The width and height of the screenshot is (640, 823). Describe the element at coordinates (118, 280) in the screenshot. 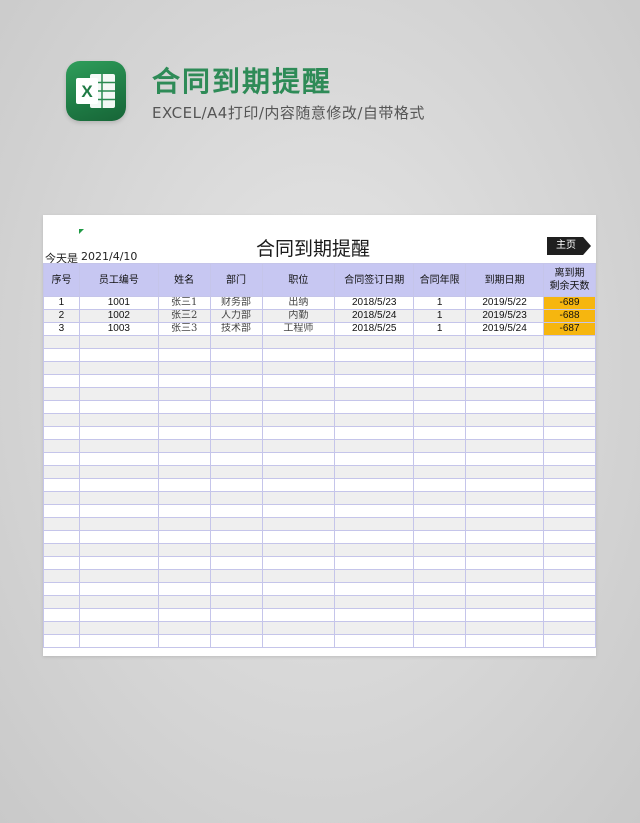

I see `col-emp-id-header: 员工编号` at that location.